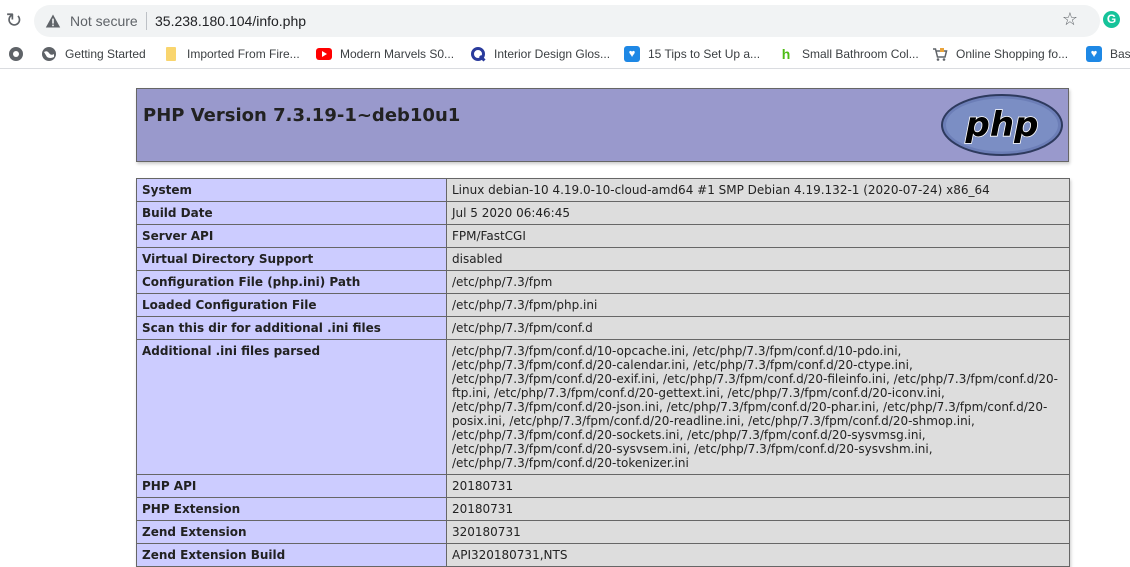  What do you see at coordinates (602, 125) in the screenshot?
I see `php-version-header: PHP Version 7.3.19-1~deb10u1 php` at bounding box center [602, 125].